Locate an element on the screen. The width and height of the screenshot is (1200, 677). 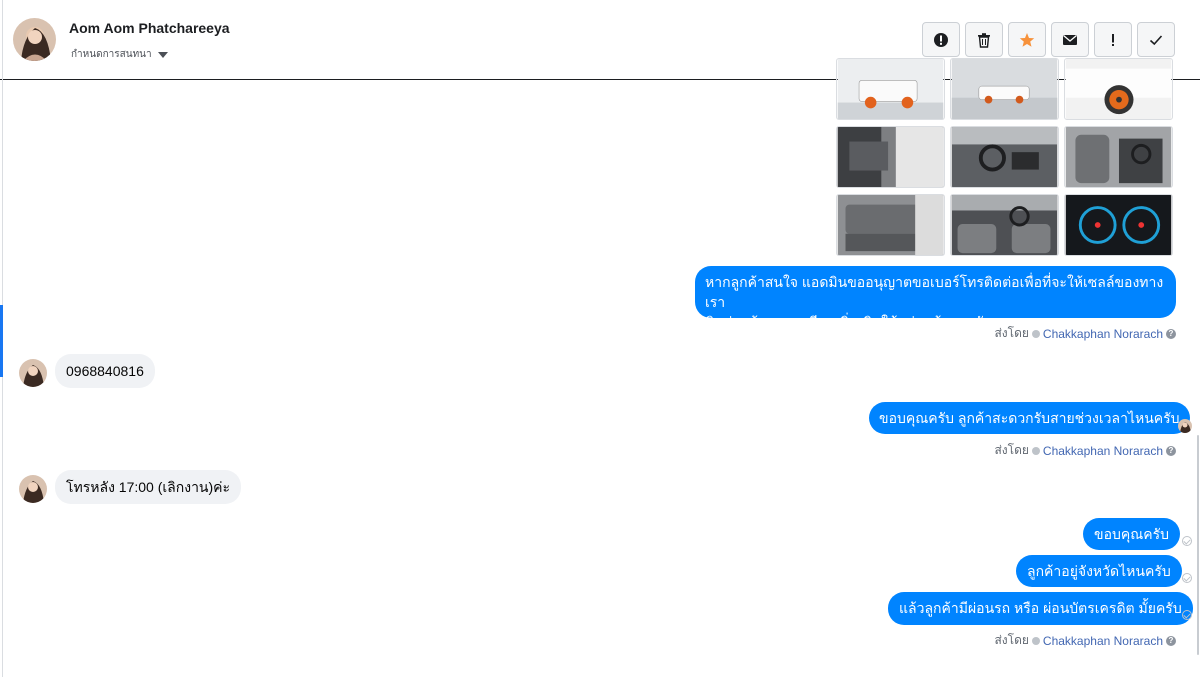
exclamation-icon is located at coordinates (1113, 39).